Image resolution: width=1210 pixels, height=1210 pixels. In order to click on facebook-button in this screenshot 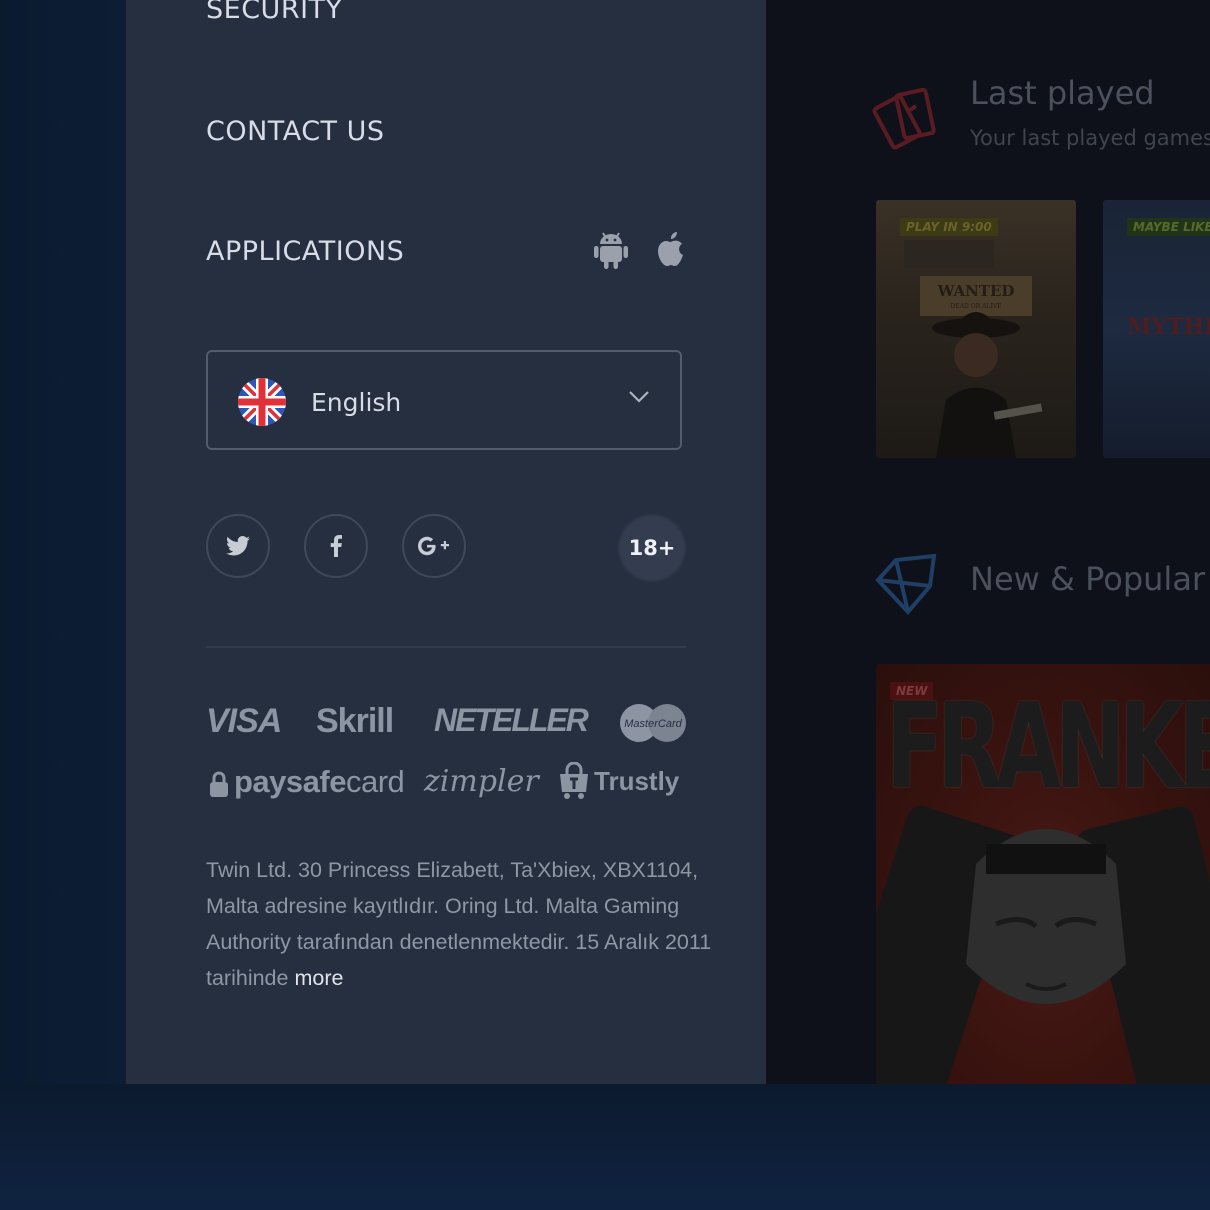, I will do `click(336, 546)`.